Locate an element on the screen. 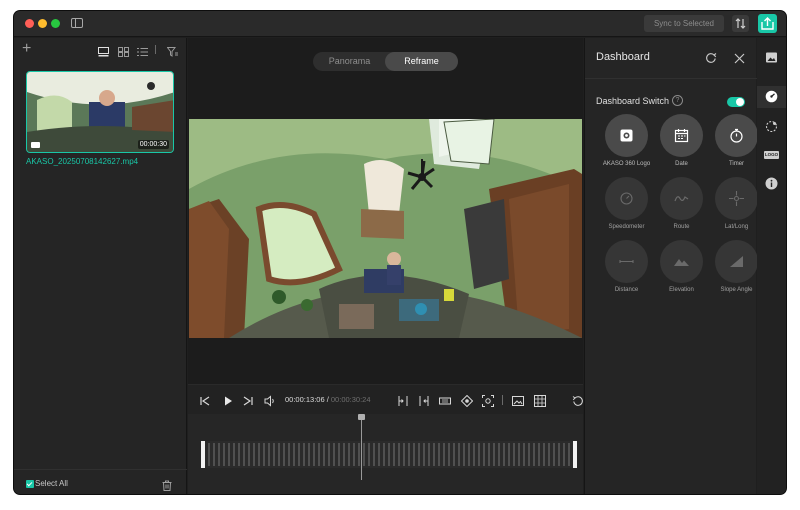  logo-icon: LOGO is located at coordinates (771, 155).